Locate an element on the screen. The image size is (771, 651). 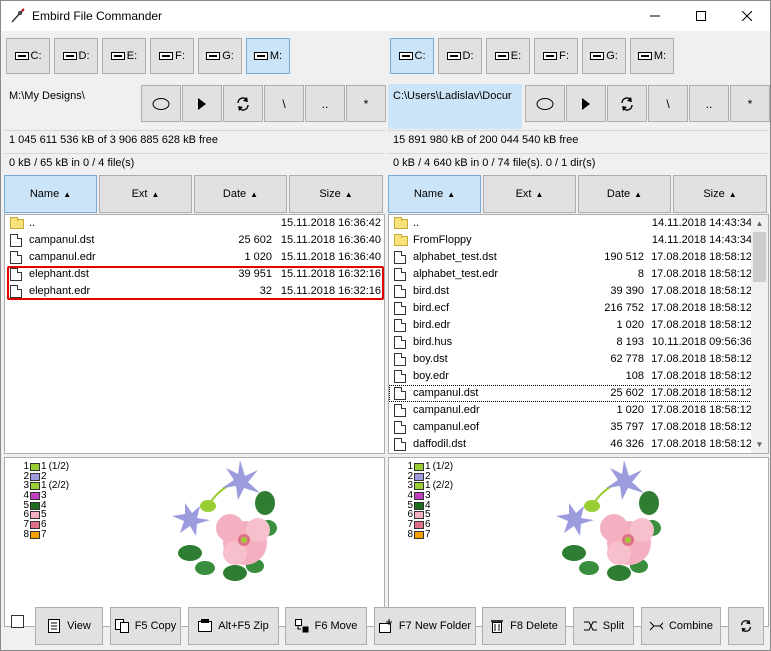
close-button is located at coordinates (747, 16).